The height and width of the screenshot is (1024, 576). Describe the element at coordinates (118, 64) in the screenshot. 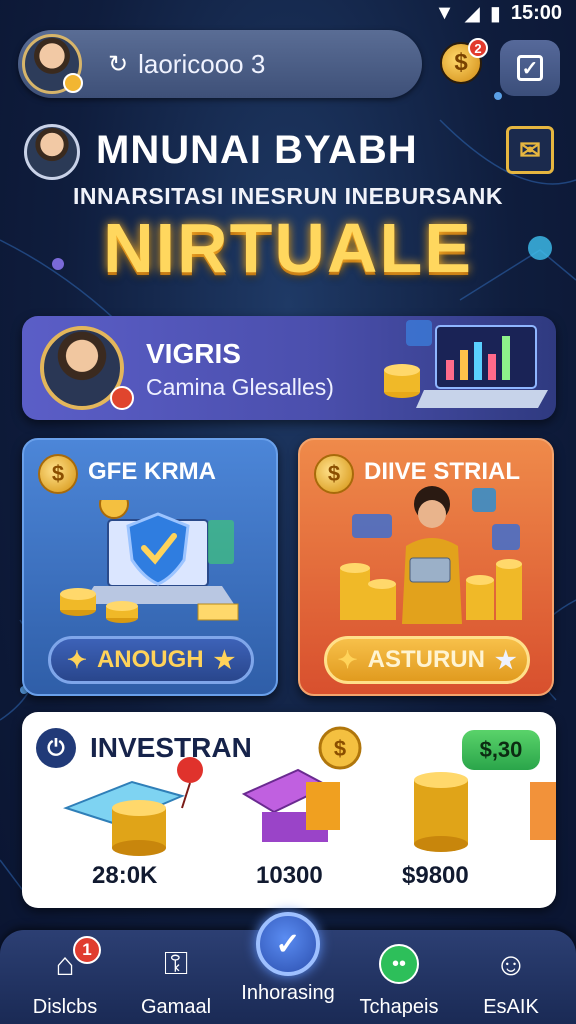

I see `search-icon: ↻` at that location.